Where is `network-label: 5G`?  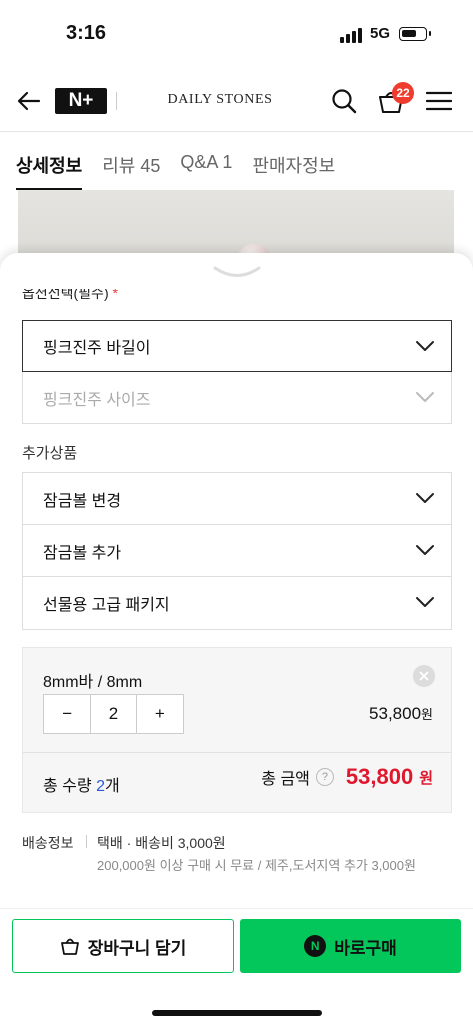
network-label: 5G is located at coordinates (380, 33).